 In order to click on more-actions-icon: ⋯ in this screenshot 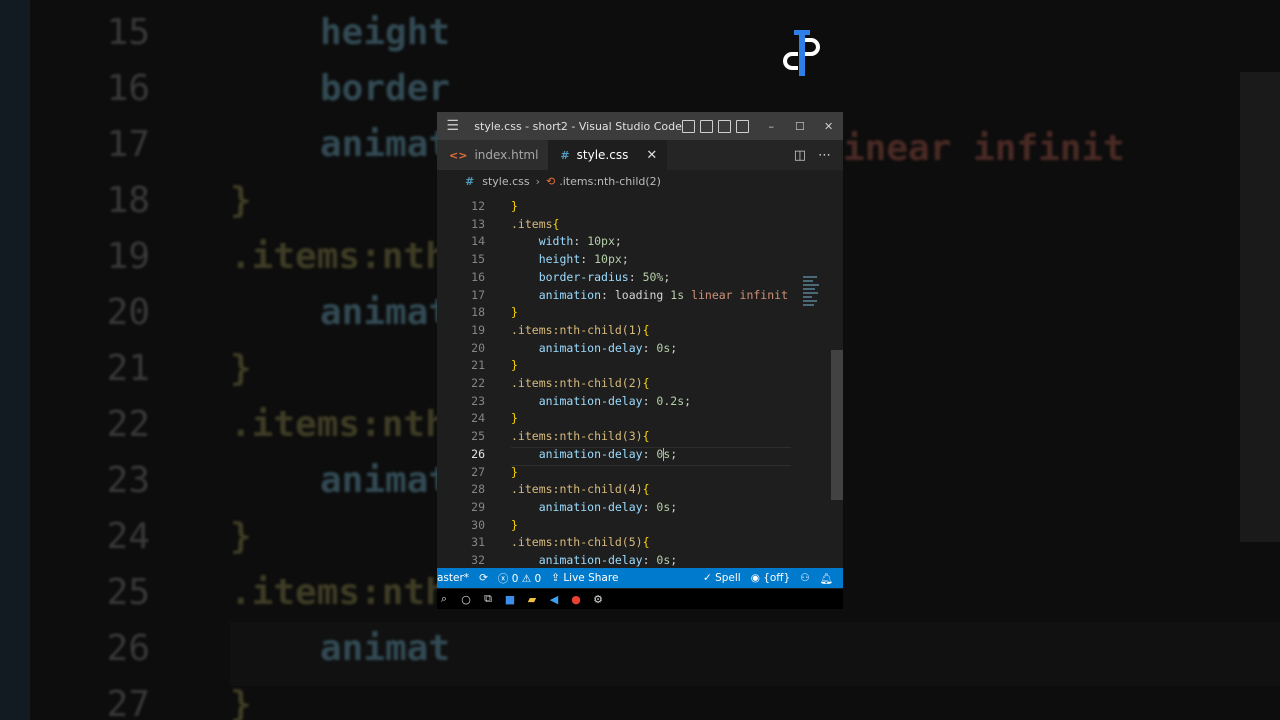, I will do `click(824, 155)`.